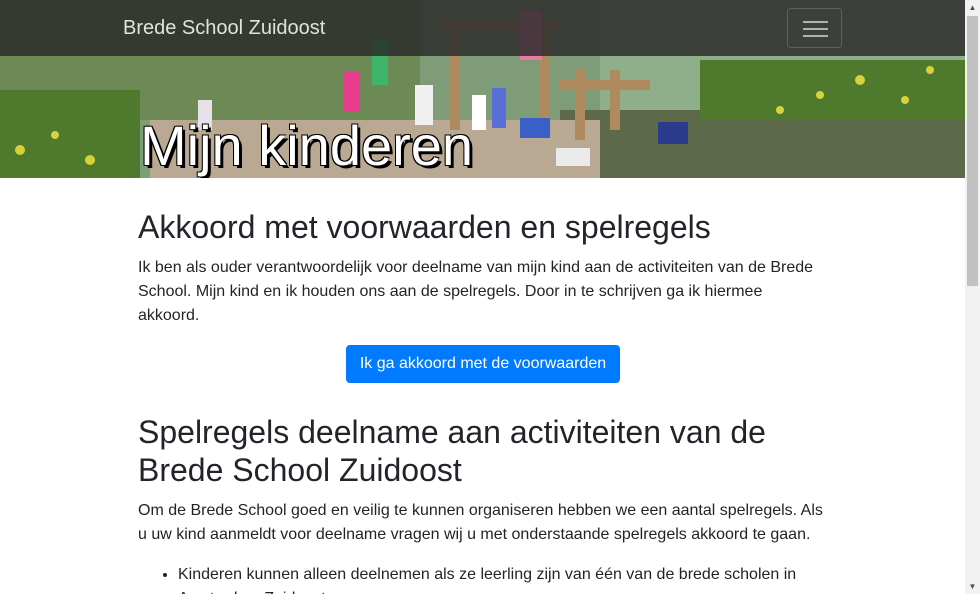 This screenshot has height=594, width=980. What do you see at coordinates (972, 586) in the screenshot?
I see `scroll-down-arrow-icon: ▼` at bounding box center [972, 586].